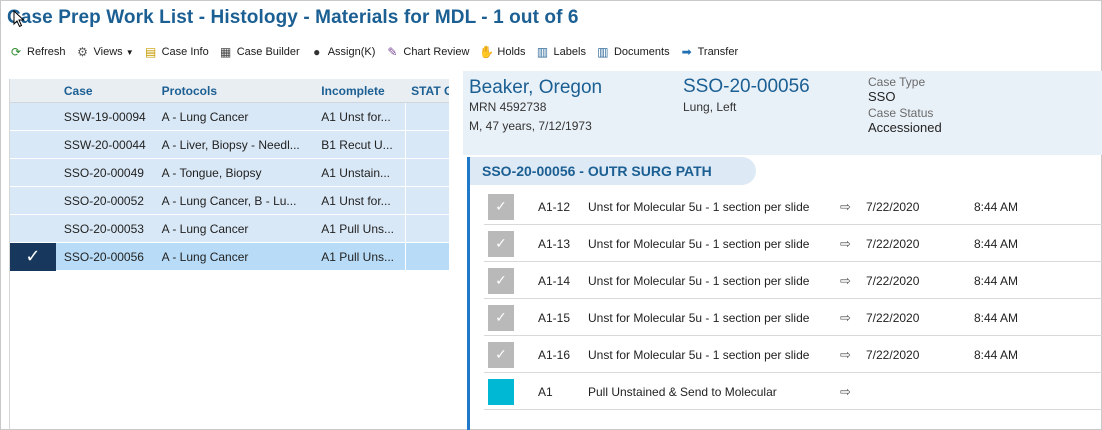 Image resolution: width=1102 pixels, height=430 pixels. Describe the element at coordinates (530, 126) in the screenshot. I see `patient-demographics: M, 47 years, 7/12/1973` at that location.